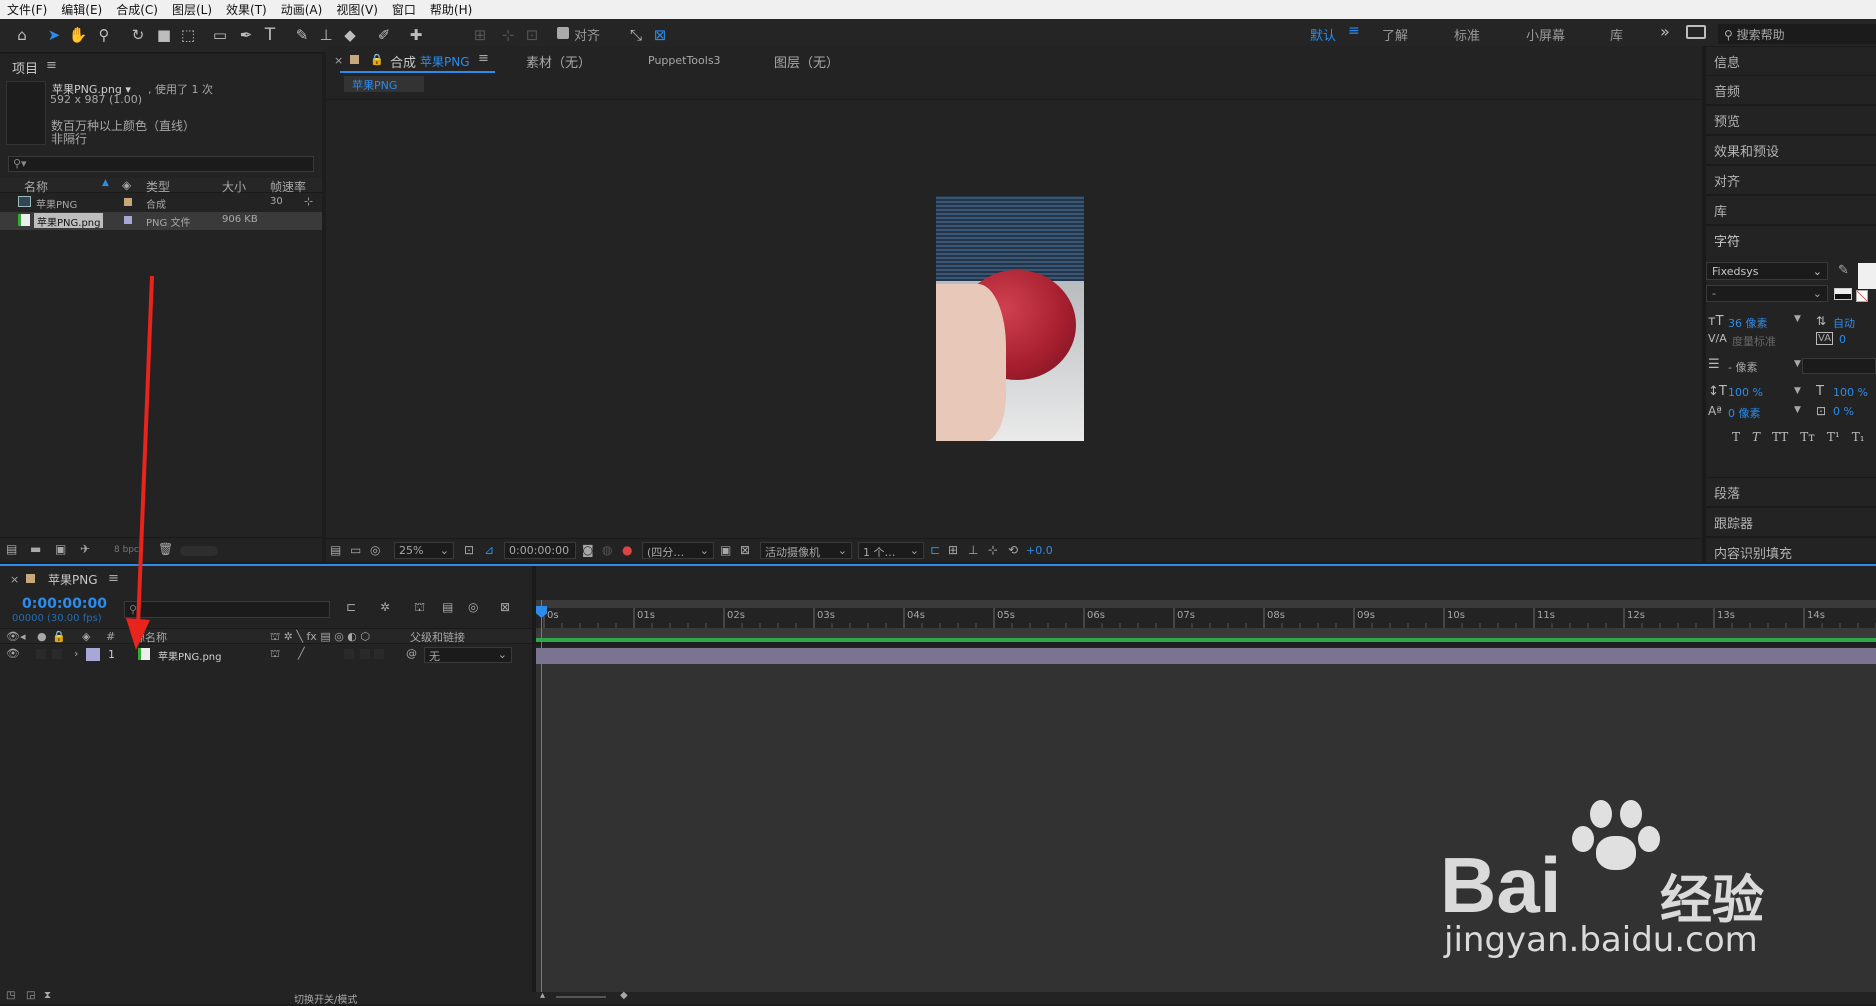 This screenshot has width=1876, height=1006. What do you see at coordinates (437, 637) in the screenshot?
I see `parent-link-column: 父级和链接` at bounding box center [437, 637].